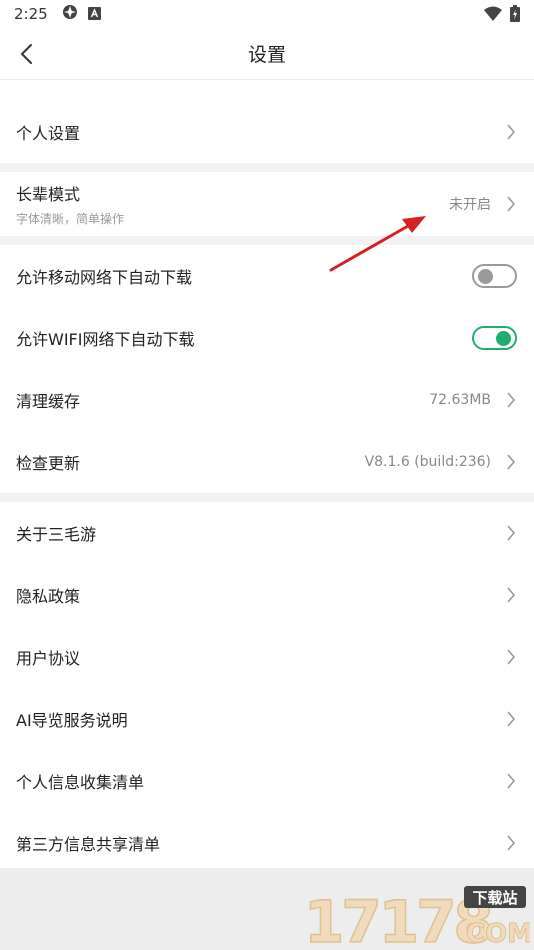 The image size is (534, 950). What do you see at coordinates (267, 90) in the screenshot?
I see `top-spacer` at bounding box center [267, 90].